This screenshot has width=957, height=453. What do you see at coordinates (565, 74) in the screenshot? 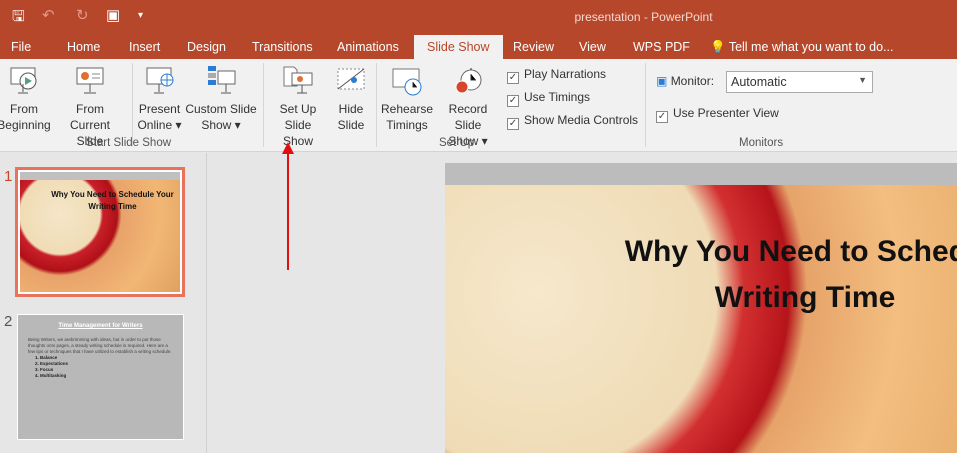
I see `label: Play Narrations` at bounding box center [565, 74].